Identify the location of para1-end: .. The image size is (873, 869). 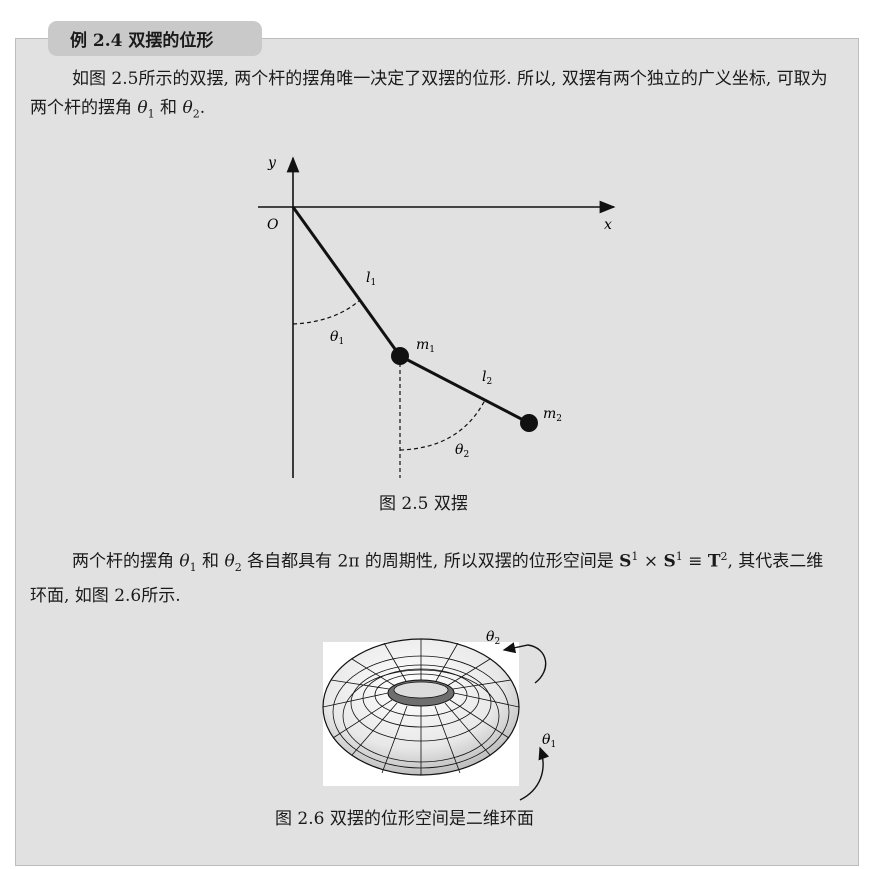
(202, 108).